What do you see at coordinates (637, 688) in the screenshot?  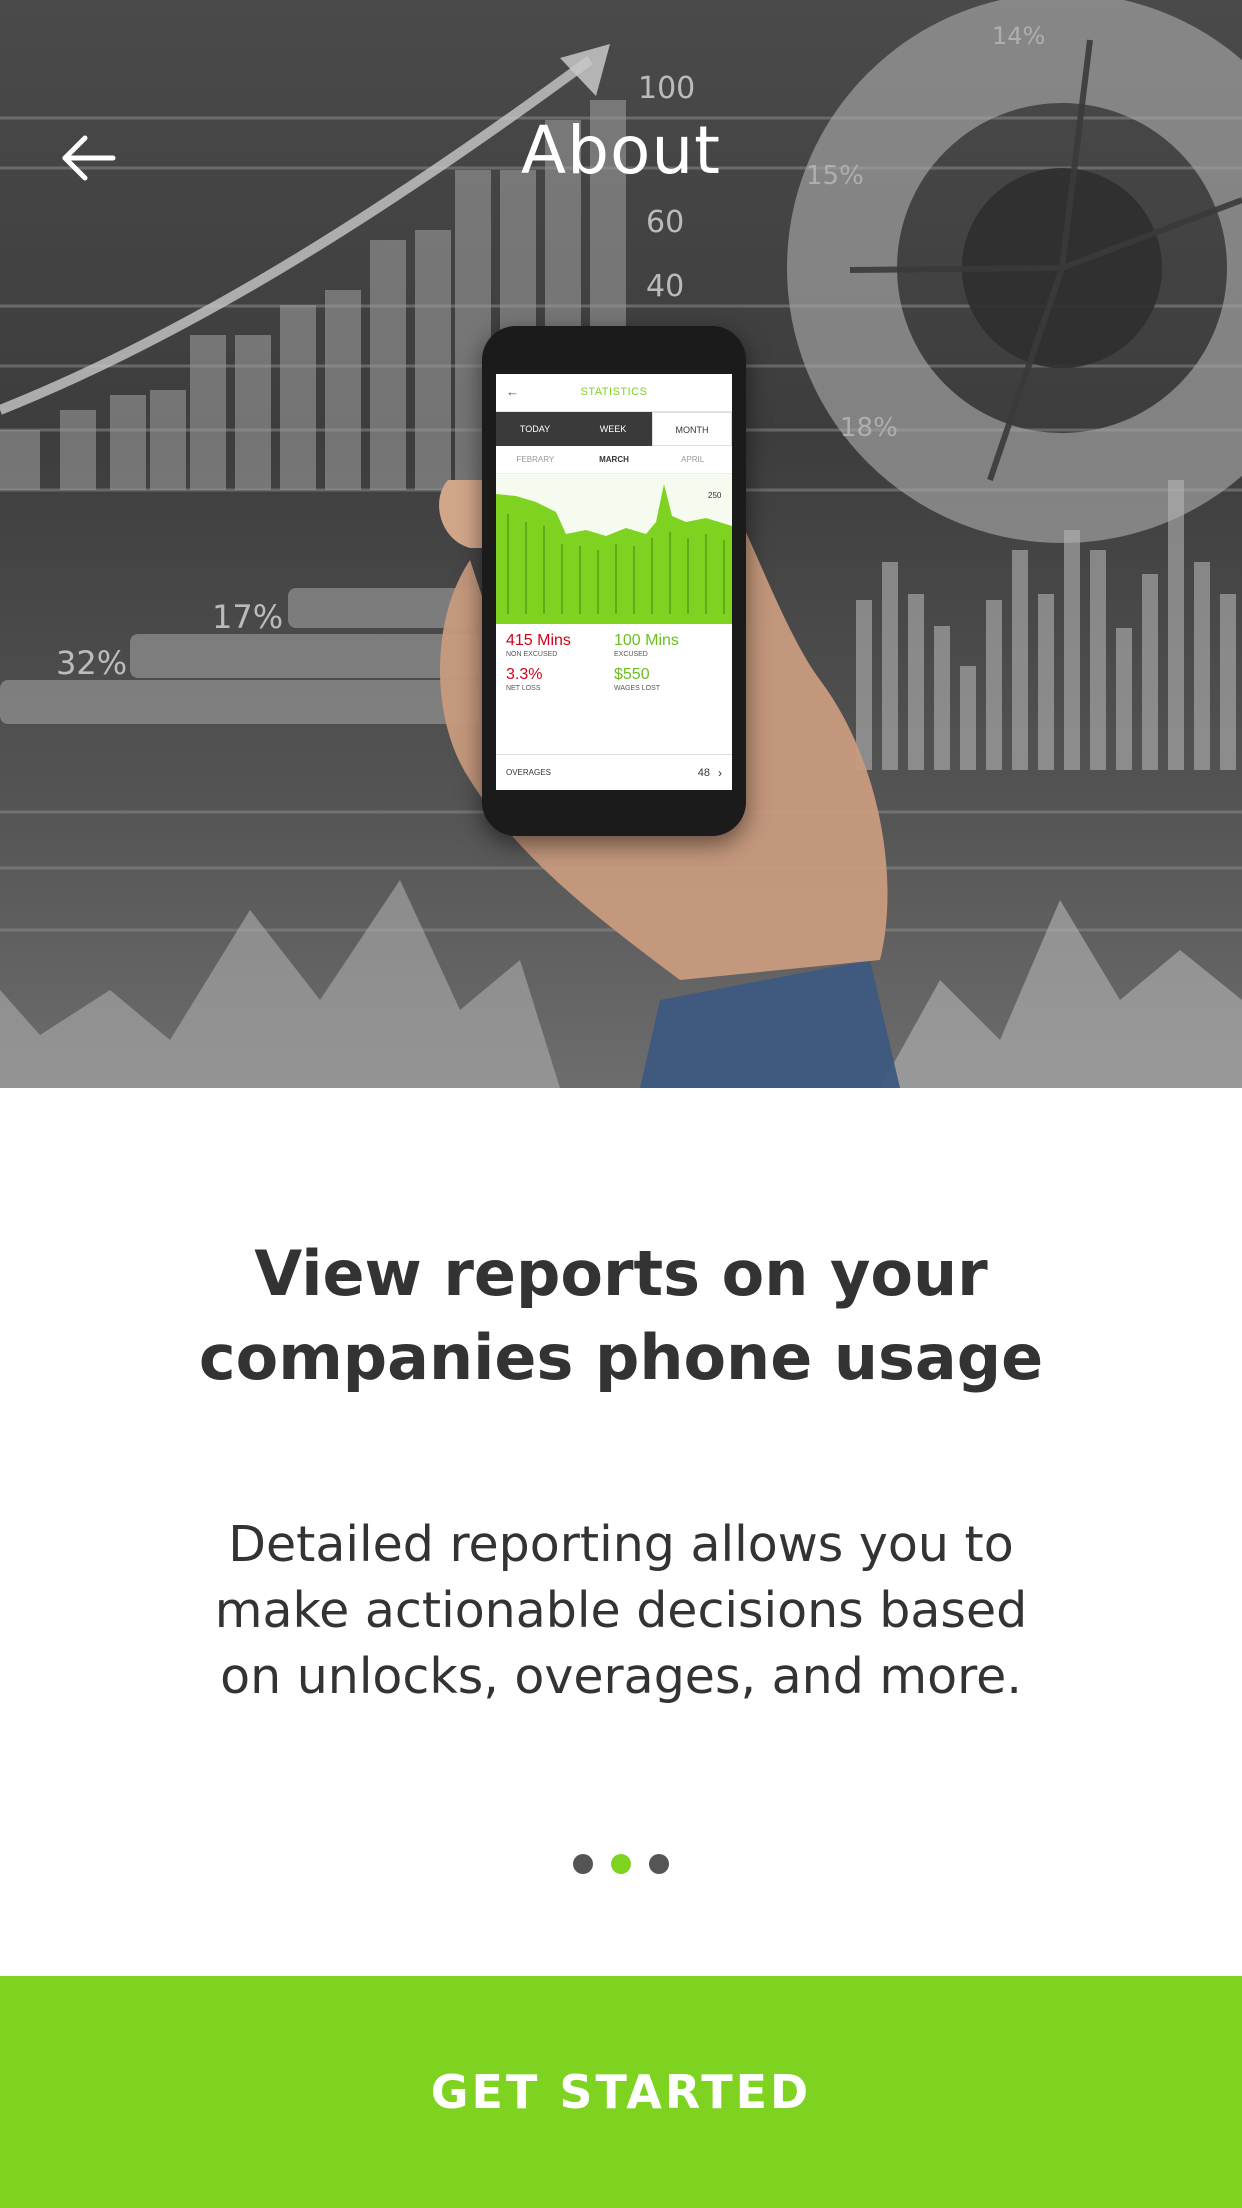 I see `phone-stat-label: WAGES LOST` at bounding box center [637, 688].